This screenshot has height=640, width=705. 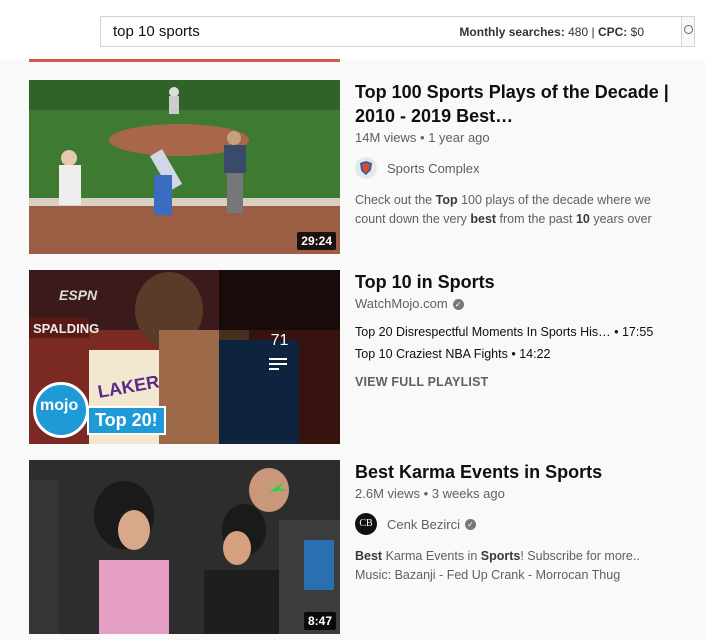 What do you see at coordinates (433, 168) in the screenshot?
I see `channel-name: Sports Complex` at bounding box center [433, 168].